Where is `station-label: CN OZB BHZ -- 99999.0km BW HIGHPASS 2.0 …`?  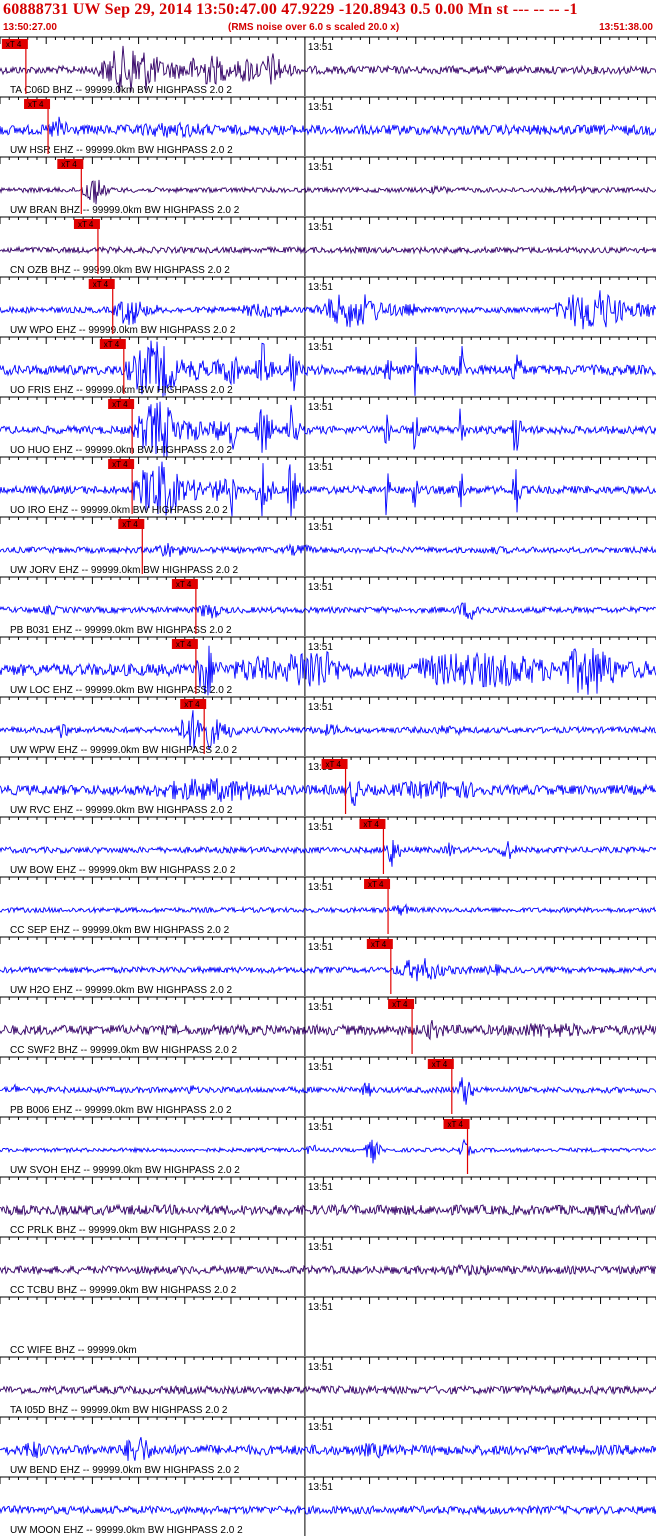 station-label: CN OZB BHZ -- 99999.0km BW HIGHPASS 2.0 … is located at coordinates (120, 270).